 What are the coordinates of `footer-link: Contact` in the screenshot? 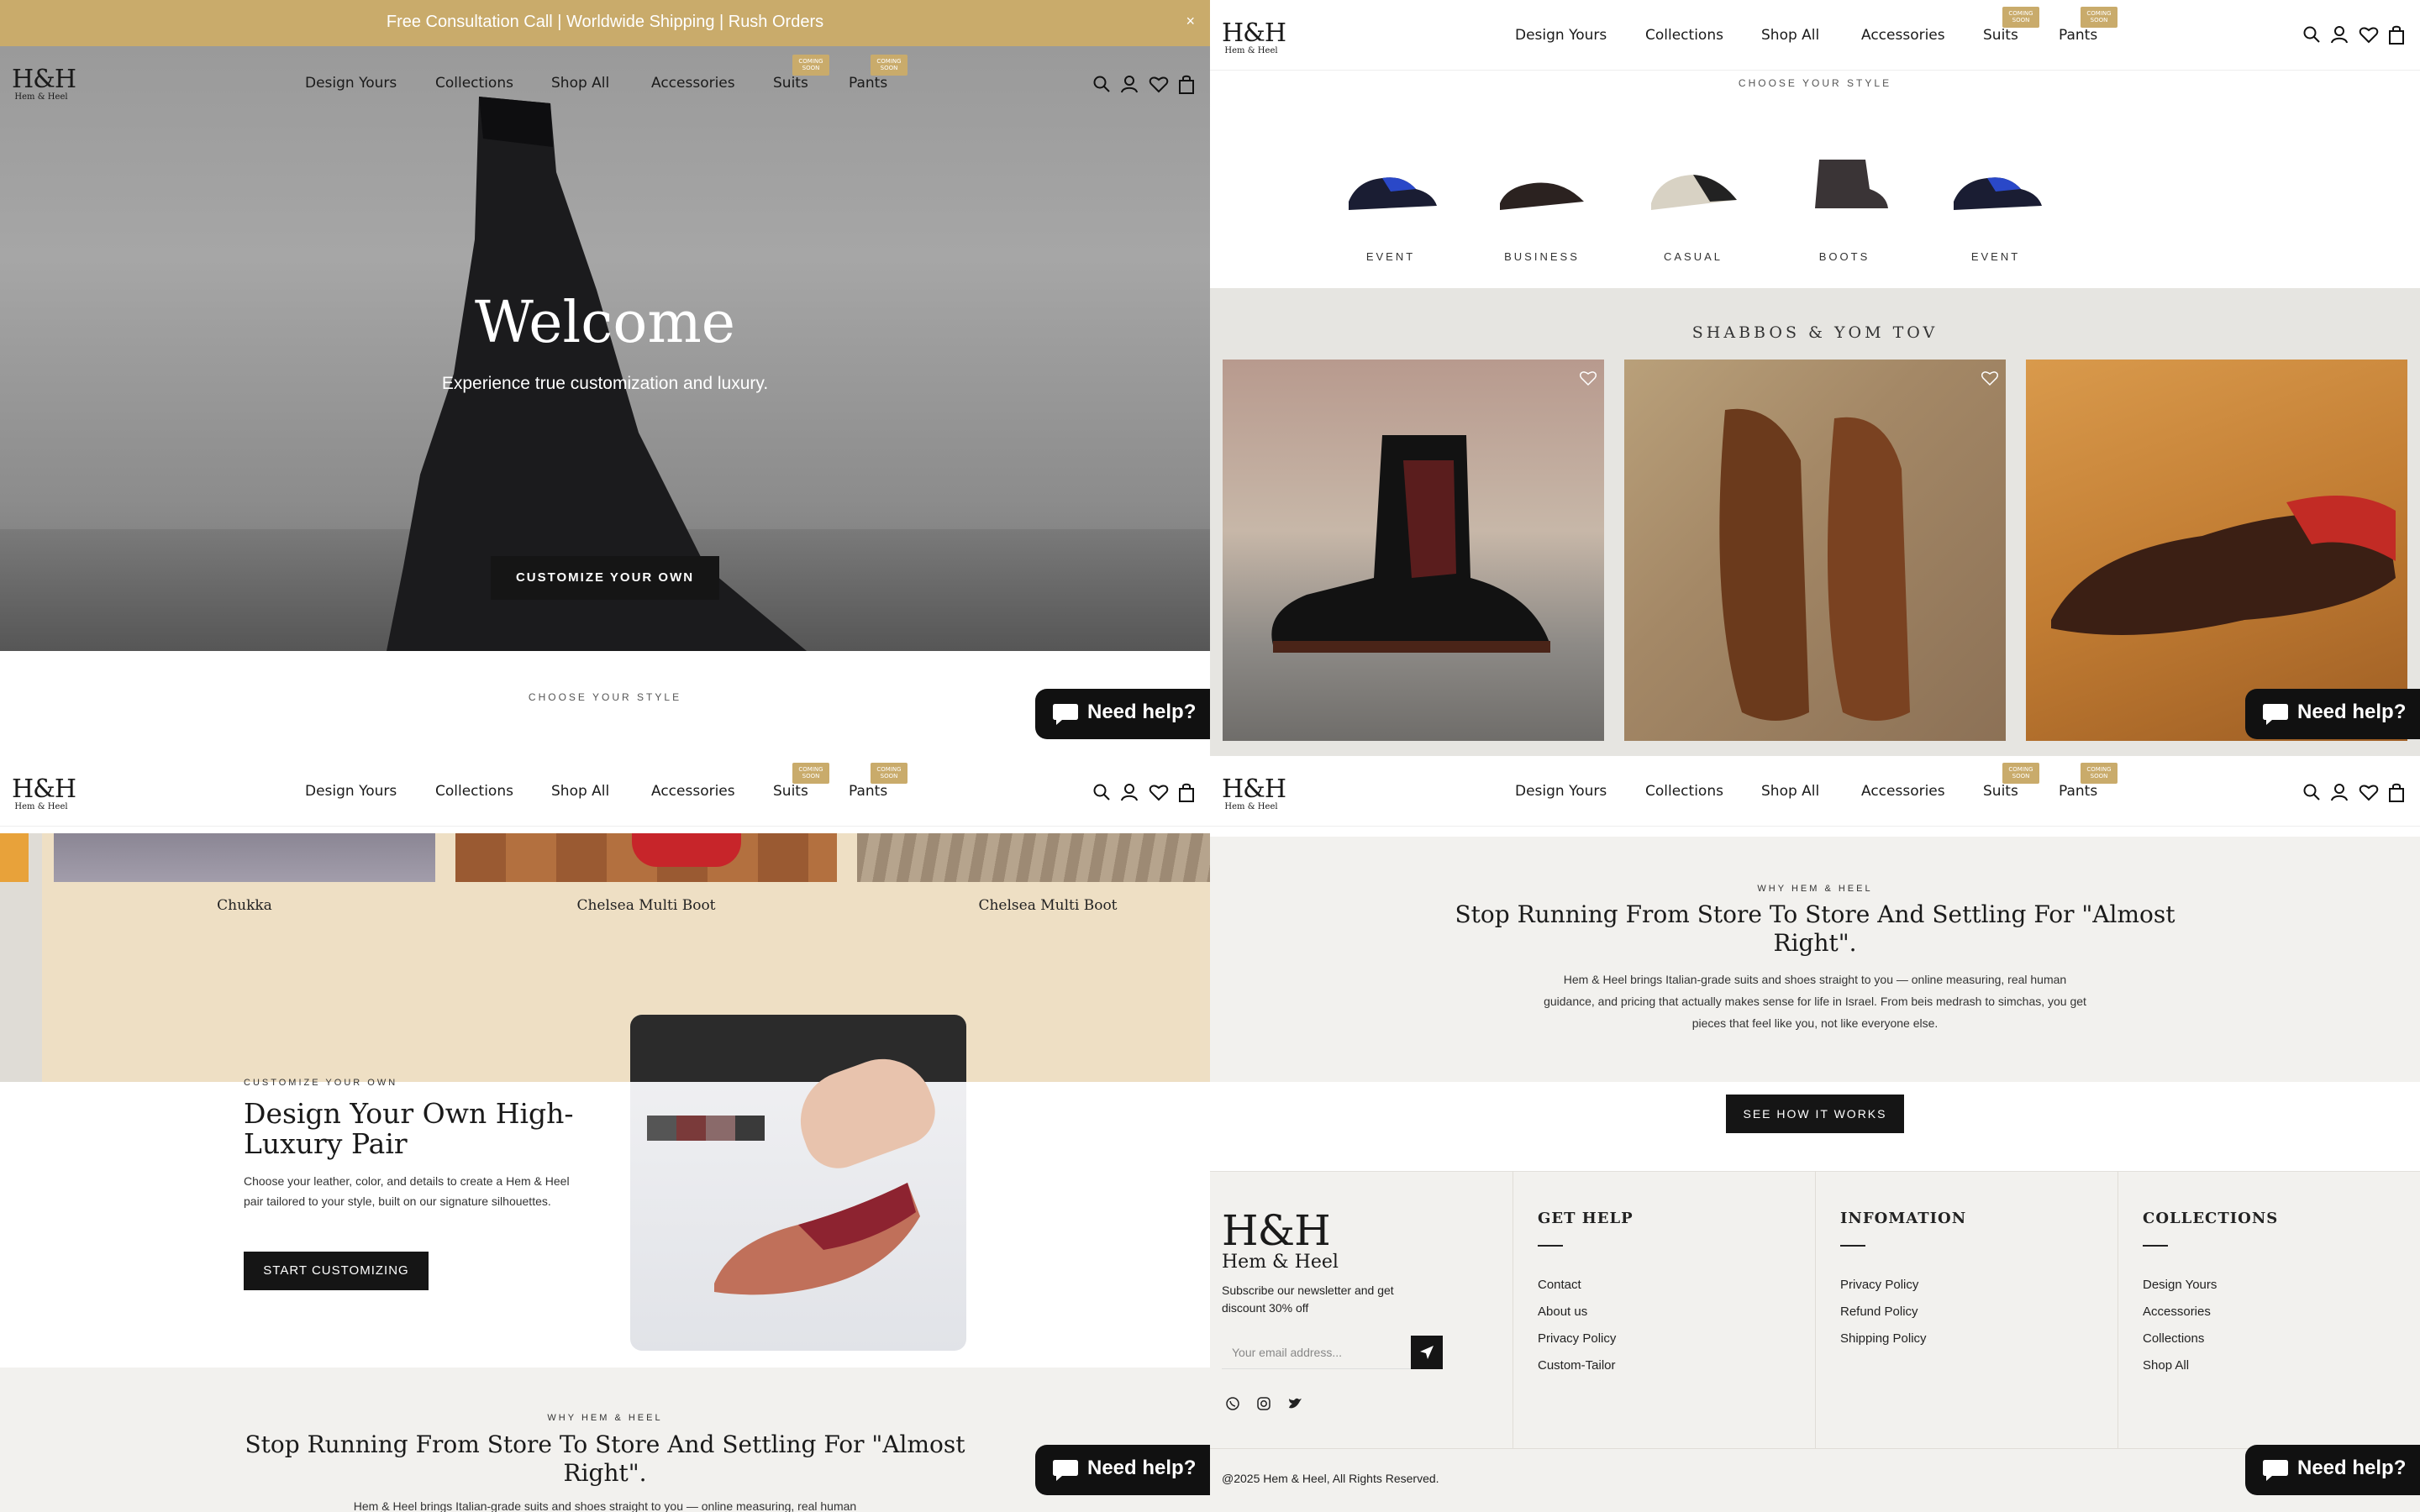 It's located at (1559, 1285).